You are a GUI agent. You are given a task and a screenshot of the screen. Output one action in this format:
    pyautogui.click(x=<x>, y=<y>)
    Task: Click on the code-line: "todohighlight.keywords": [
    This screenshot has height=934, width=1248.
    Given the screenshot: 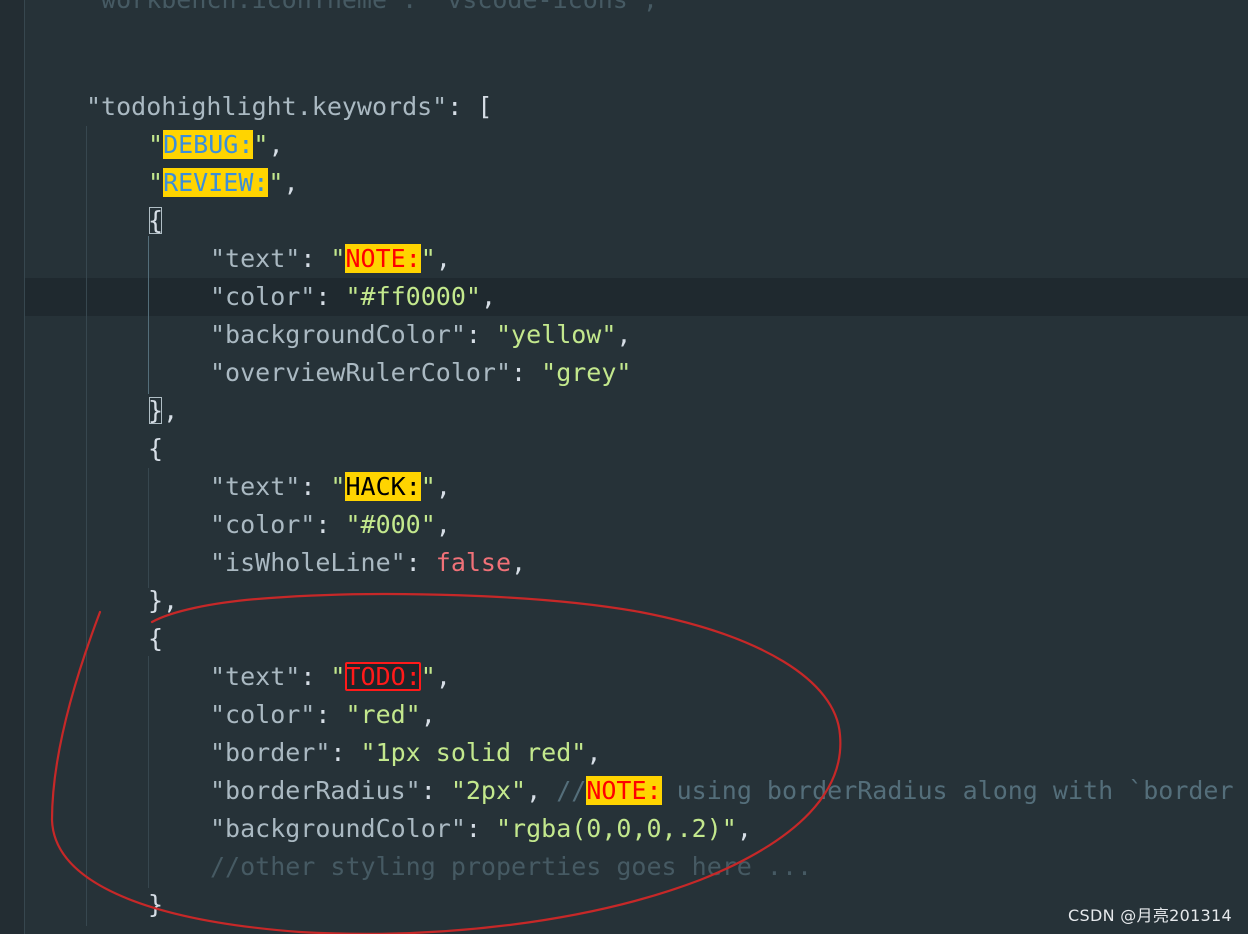 What is the action you would take?
    pyautogui.click(x=289, y=107)
    